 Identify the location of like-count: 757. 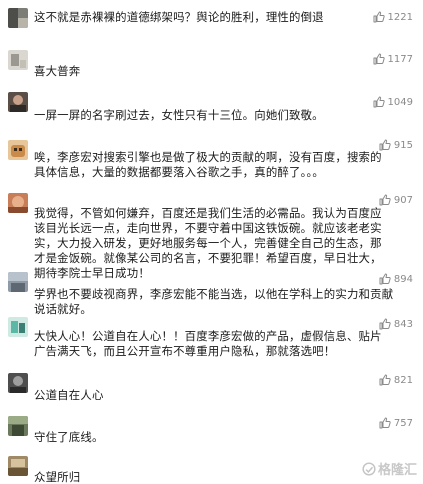
(403, 423).